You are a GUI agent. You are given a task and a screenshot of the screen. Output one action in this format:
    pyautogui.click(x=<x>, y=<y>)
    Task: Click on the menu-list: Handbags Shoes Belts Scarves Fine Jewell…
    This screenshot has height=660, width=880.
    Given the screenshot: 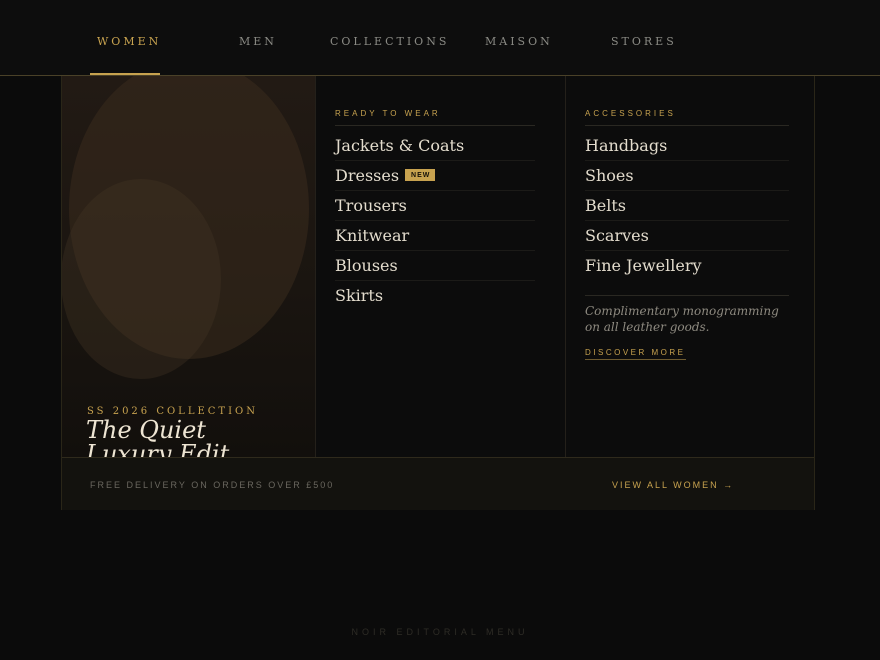 What is the action you would take?
    pyautogui.click(x=687, y=205)
    